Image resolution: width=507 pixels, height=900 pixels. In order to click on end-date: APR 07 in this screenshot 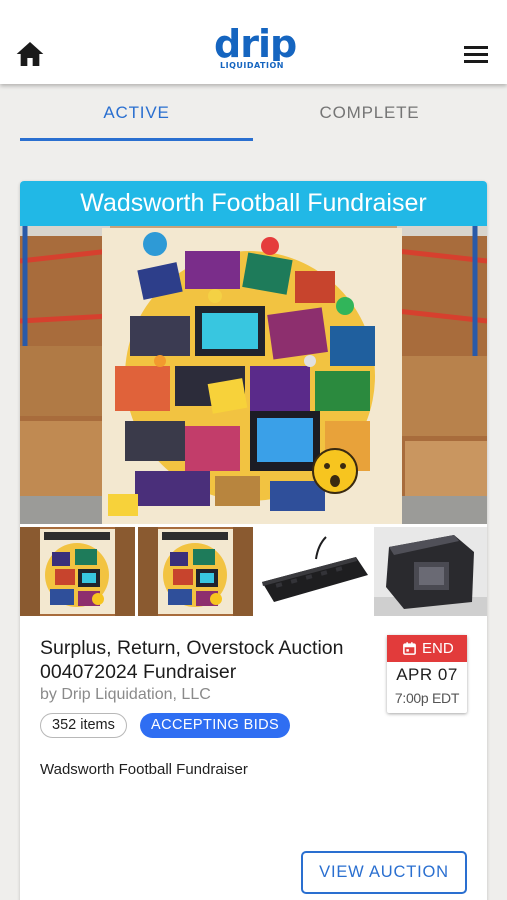, I will do `click(427, 675)`.